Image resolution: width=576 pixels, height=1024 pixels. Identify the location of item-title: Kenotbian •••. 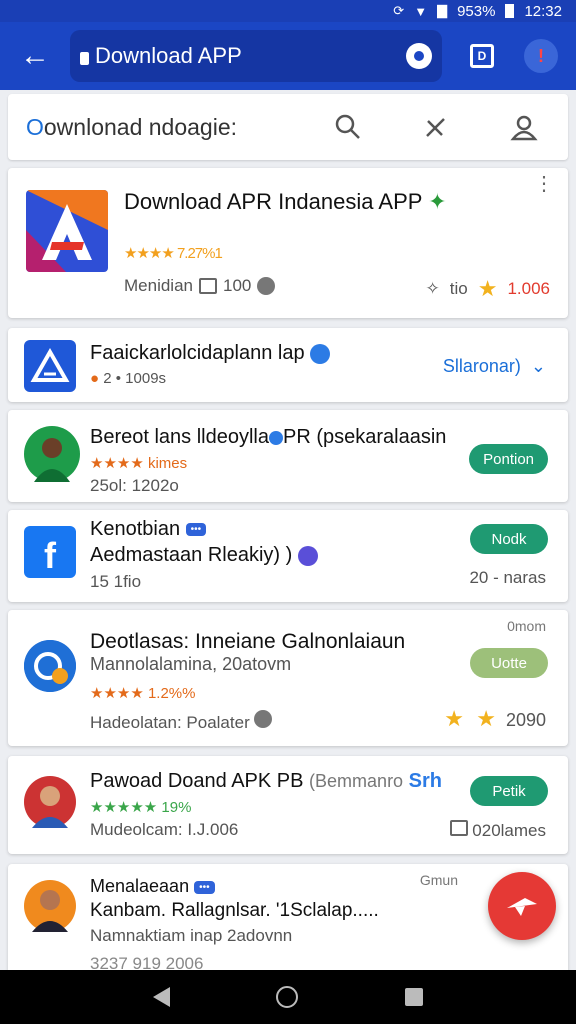
(148, 529).